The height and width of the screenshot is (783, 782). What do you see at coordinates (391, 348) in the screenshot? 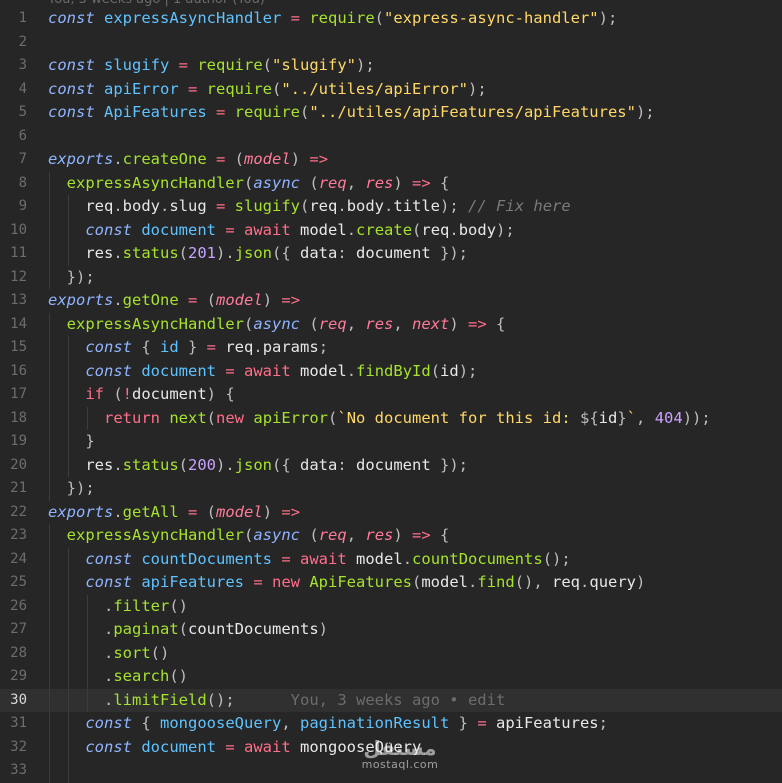
I see `code-line: 15 const { id } = req.params;` at bounding box center [391, 348].